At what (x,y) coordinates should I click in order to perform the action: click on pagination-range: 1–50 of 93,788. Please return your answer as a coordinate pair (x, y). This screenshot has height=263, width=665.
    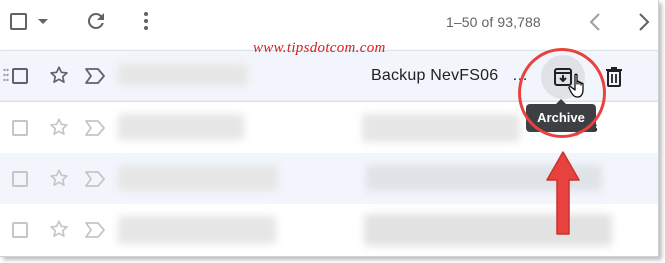
    Looking at the image, I should click on (493, 22).